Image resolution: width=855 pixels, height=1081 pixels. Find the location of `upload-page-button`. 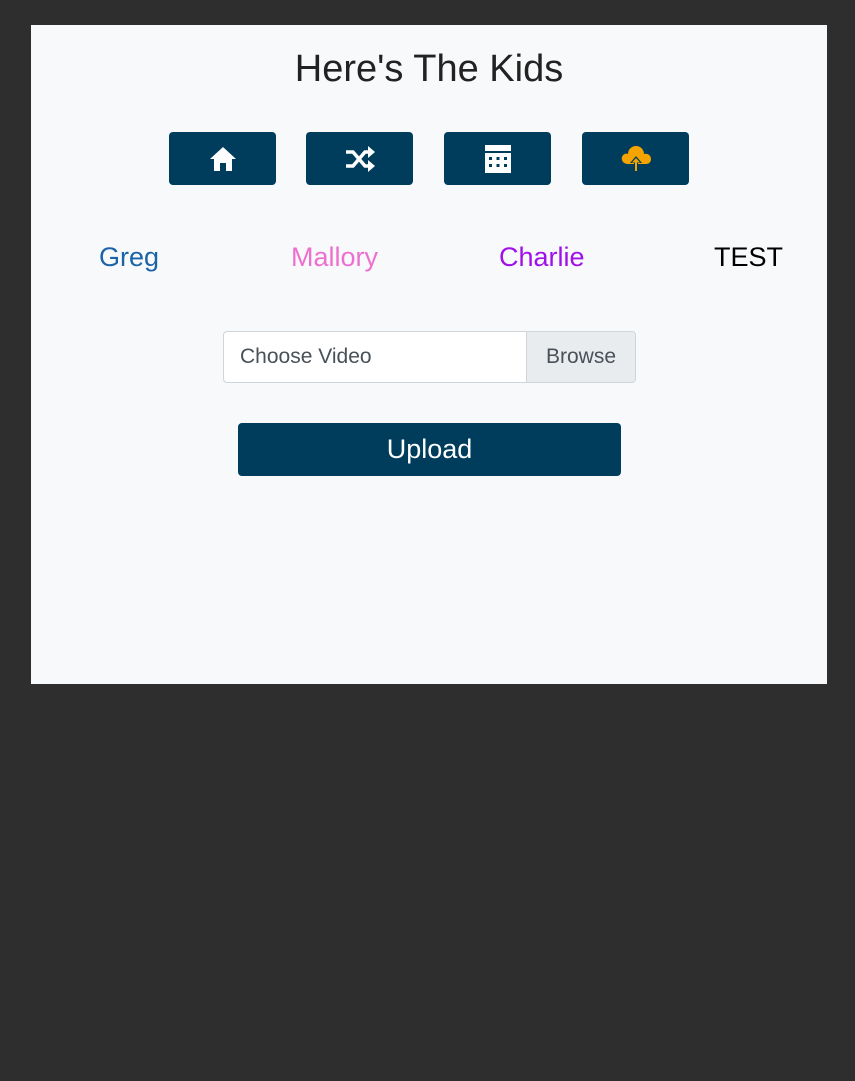

upload-page-button is located at coordinates (635, 158).